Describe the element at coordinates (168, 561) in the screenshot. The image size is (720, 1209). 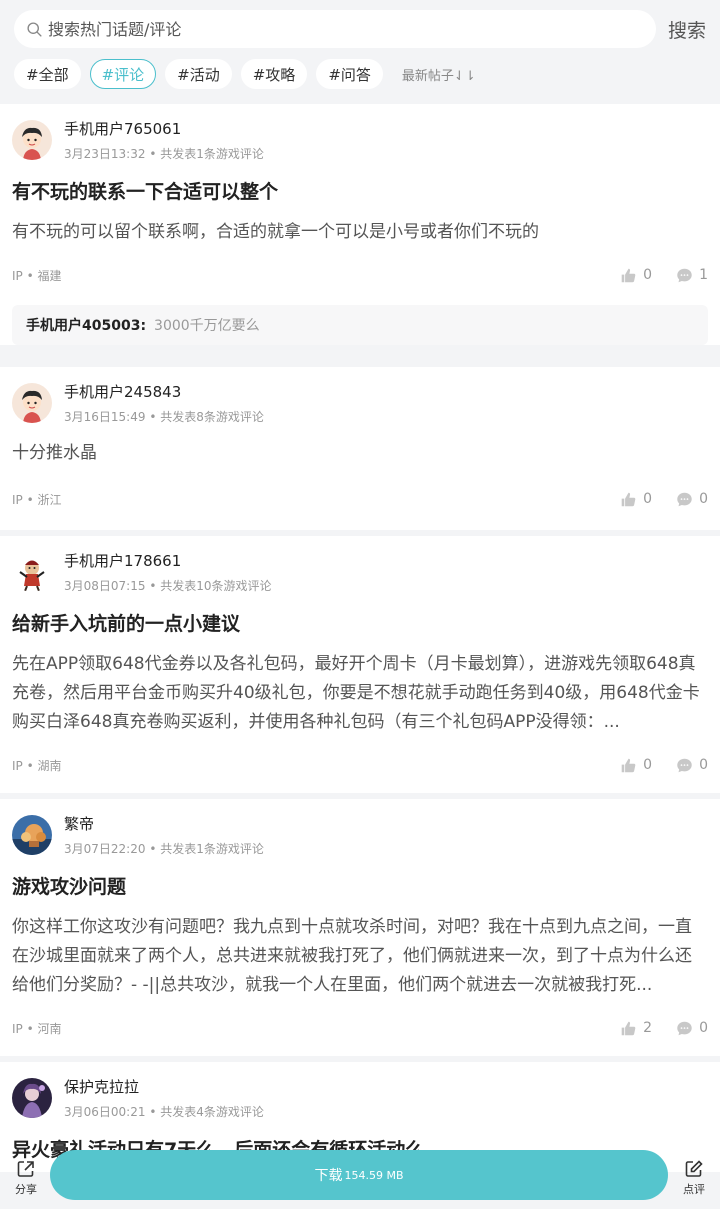
I see `user-name: 手机用户178661` at that location.